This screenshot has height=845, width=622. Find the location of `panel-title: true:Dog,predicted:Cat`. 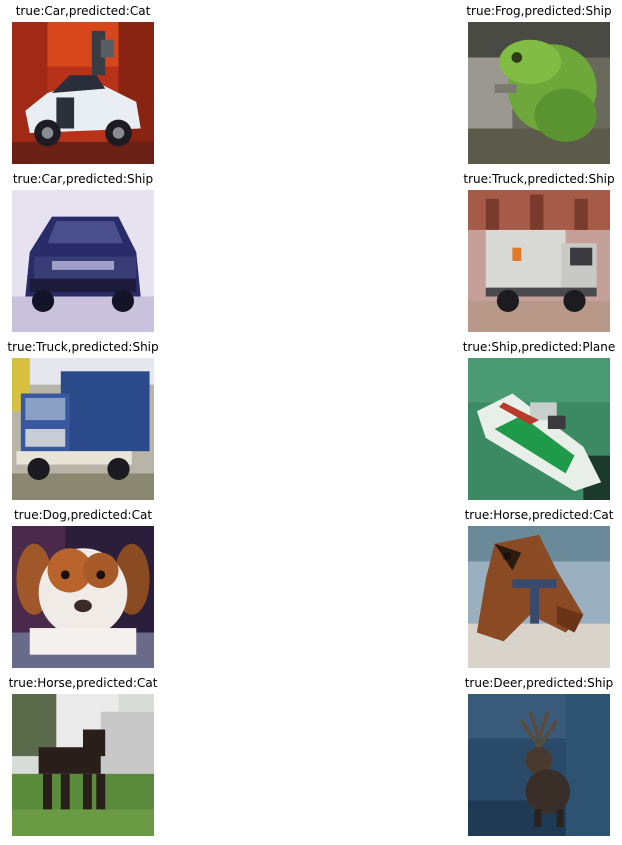

panel-title: true:Dog,predicted:Cat is located at coordinates (83, 515).